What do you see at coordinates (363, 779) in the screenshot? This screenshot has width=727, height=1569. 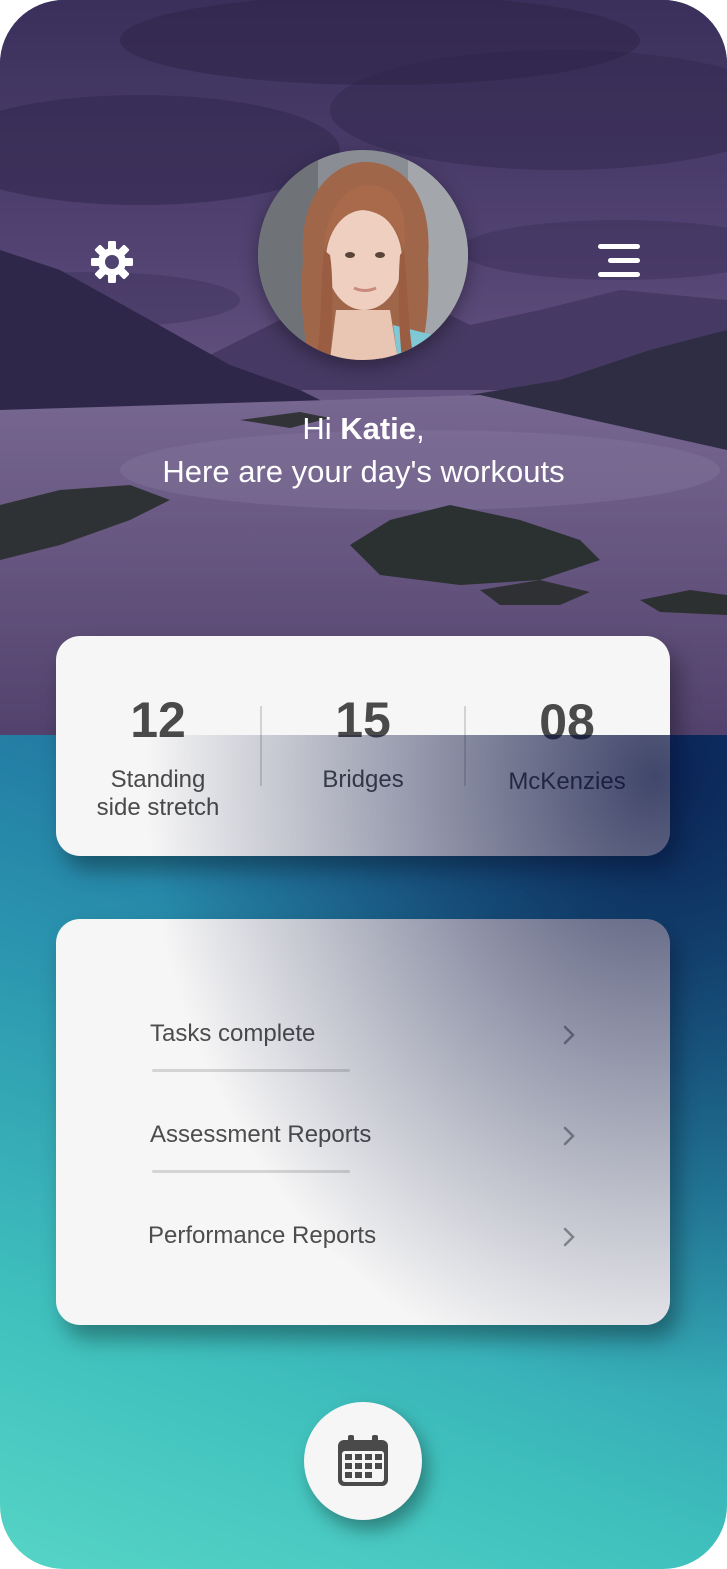 I see `stat-label: Bridges` at bounding box center [363, 779].